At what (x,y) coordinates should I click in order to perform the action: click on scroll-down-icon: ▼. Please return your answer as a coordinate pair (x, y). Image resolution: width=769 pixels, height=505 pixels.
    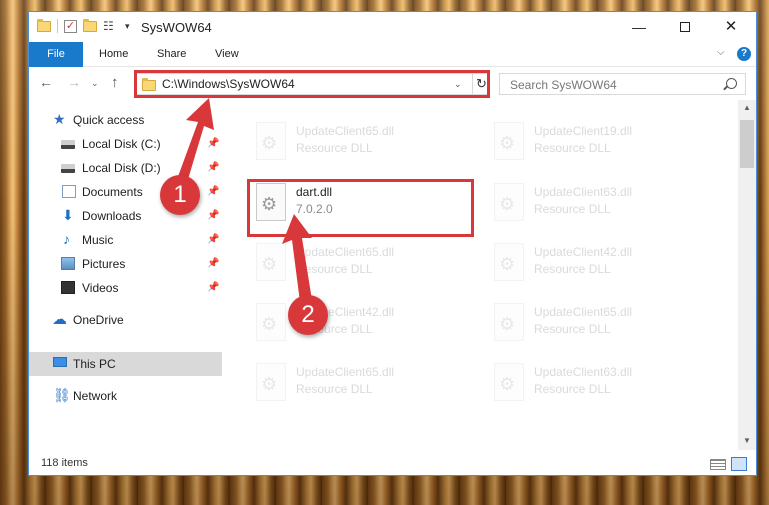
    Looking at the image, I should click on (747, 440).